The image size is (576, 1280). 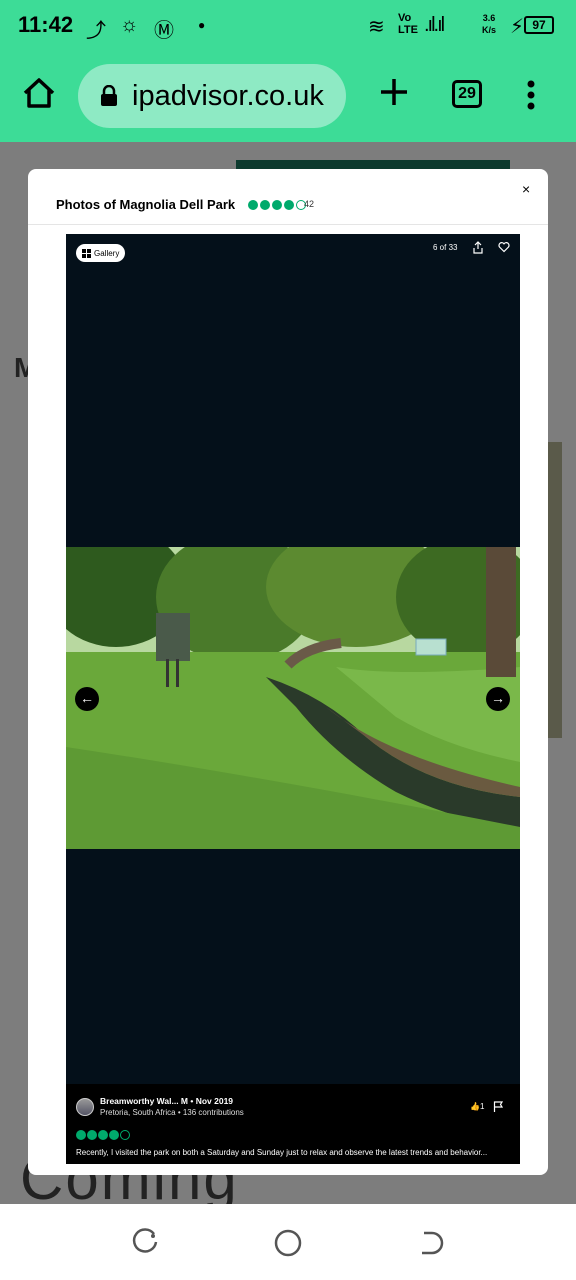 I want to click on system-nav-bar, so click(x=288, y=1242).